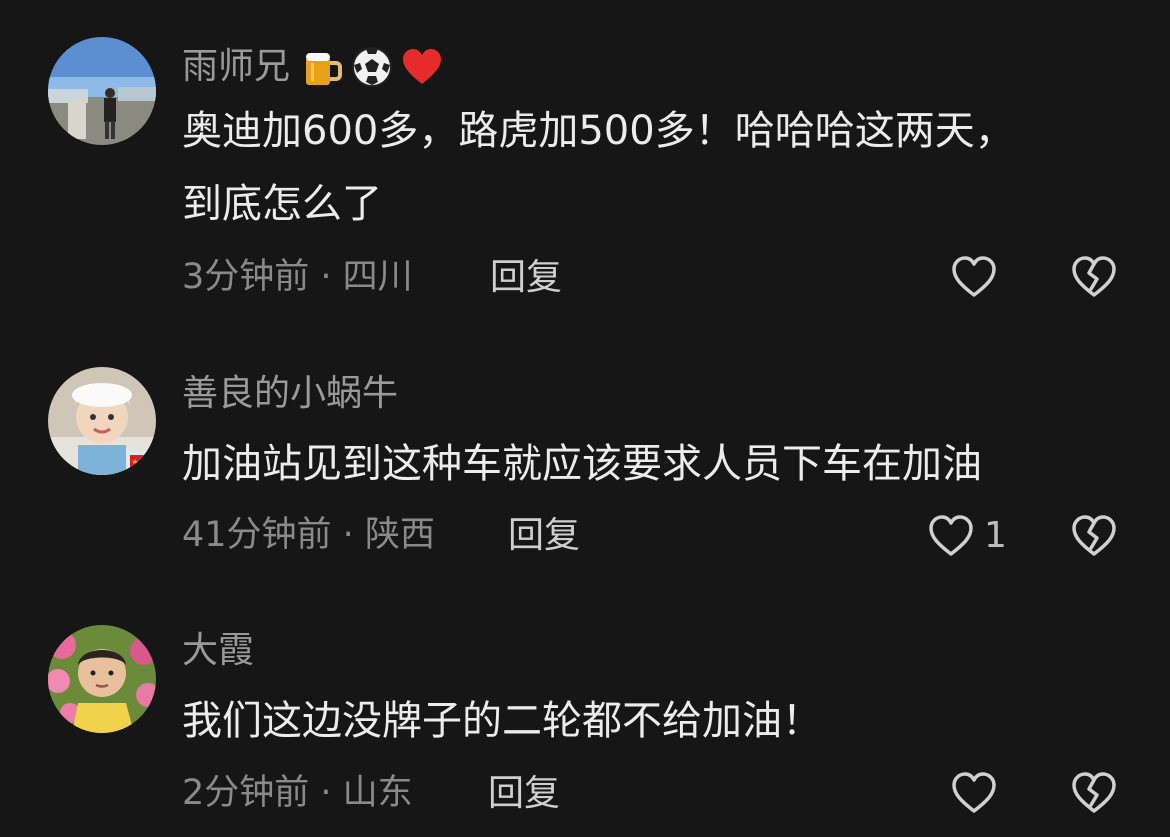 This screenshot has height=837, width=1170. What do you see at coordinates (246, 277) in the screenshot?
I see `comment-time: 3分钟前` at bounding box center [246, 277].